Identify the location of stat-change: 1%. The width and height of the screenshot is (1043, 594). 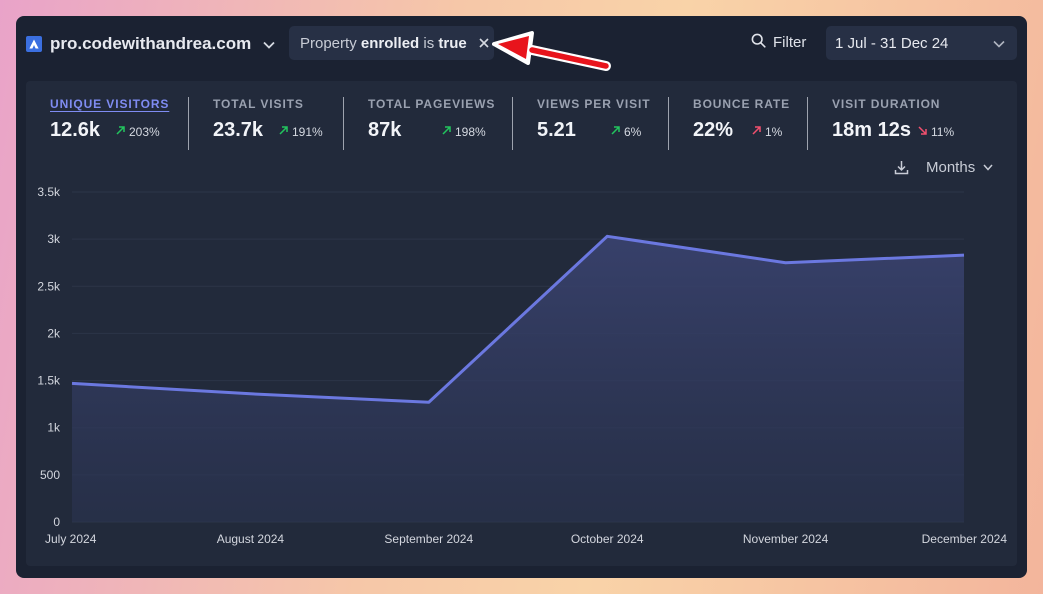
(774, 132).